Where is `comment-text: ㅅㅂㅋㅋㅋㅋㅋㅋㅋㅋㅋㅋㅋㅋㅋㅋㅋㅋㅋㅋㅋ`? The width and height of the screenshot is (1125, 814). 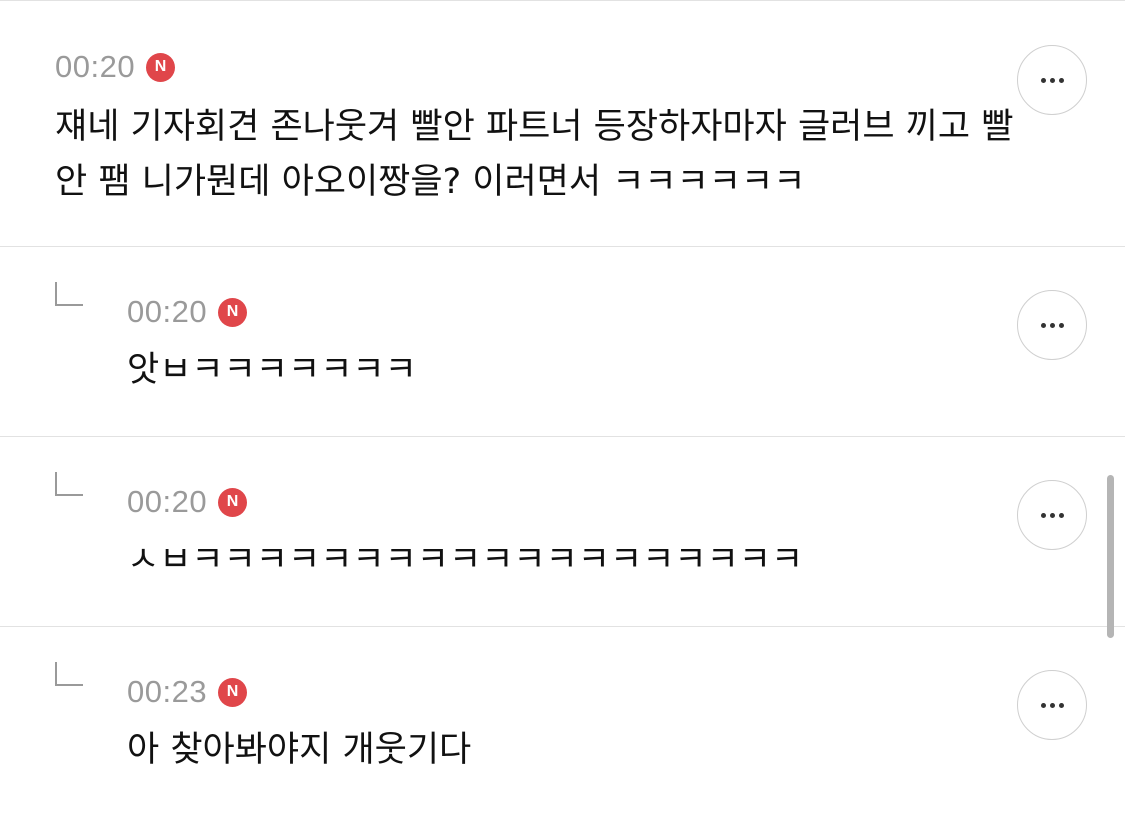
comment-text: ㅅㅂㅋㅋㅋㅋㅋㅋㅋㅋㅋㅋㅋㅋㅋㅋㅋㅋㅋㅋㅋ is located at coordinates (465, 560).